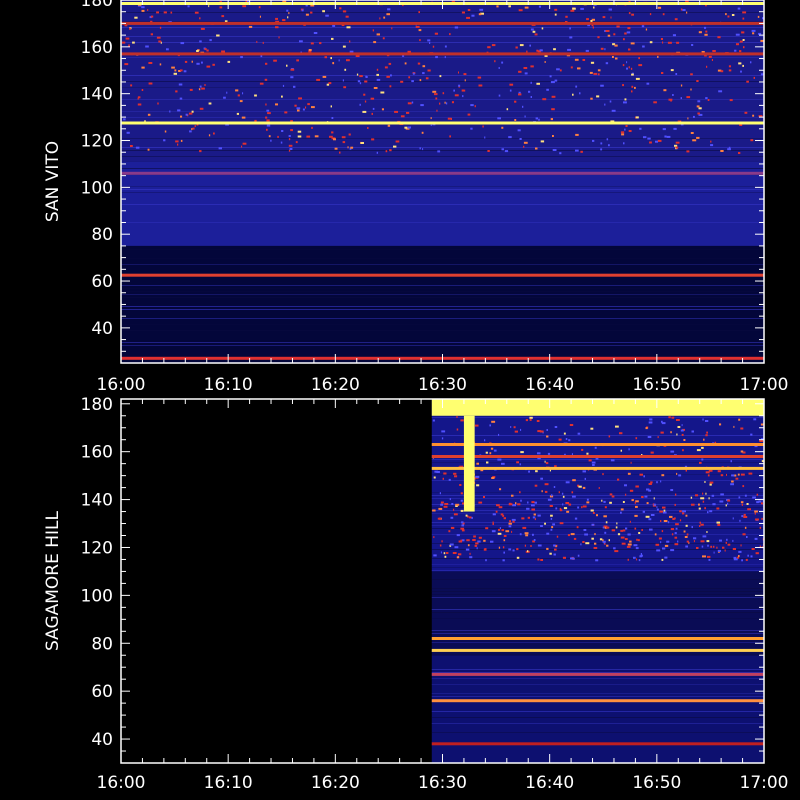  I want to click on x-tick-label: 16:50, so click(656, 783).